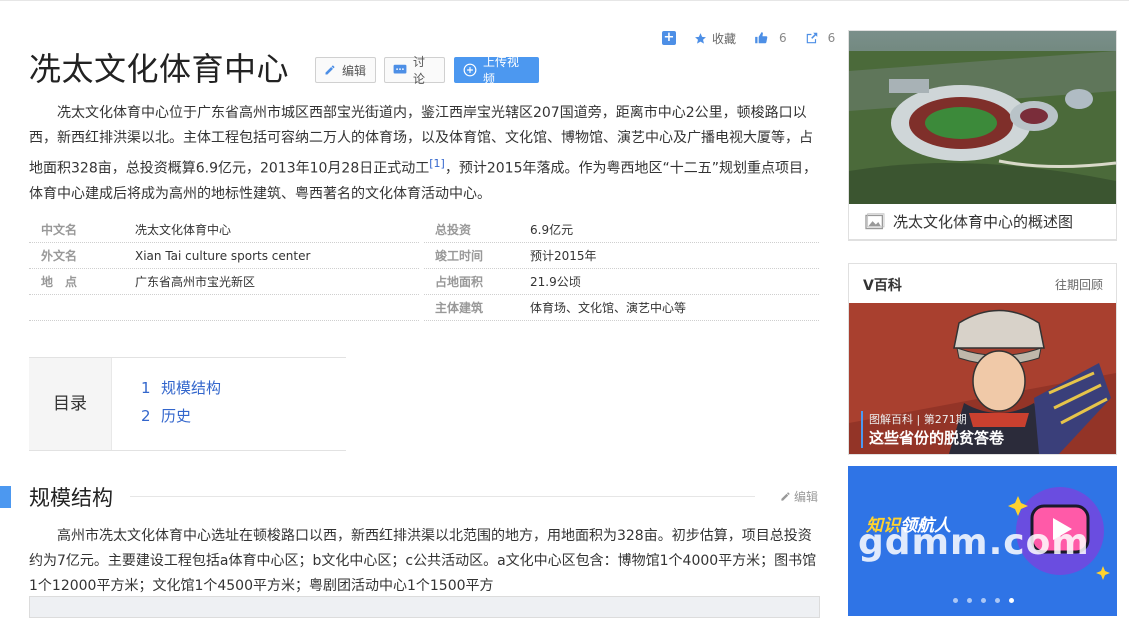 Image resolution: width=1129 pixels, height=618 pixels. I want to click on info-key: 地 点, so click(59, 282).